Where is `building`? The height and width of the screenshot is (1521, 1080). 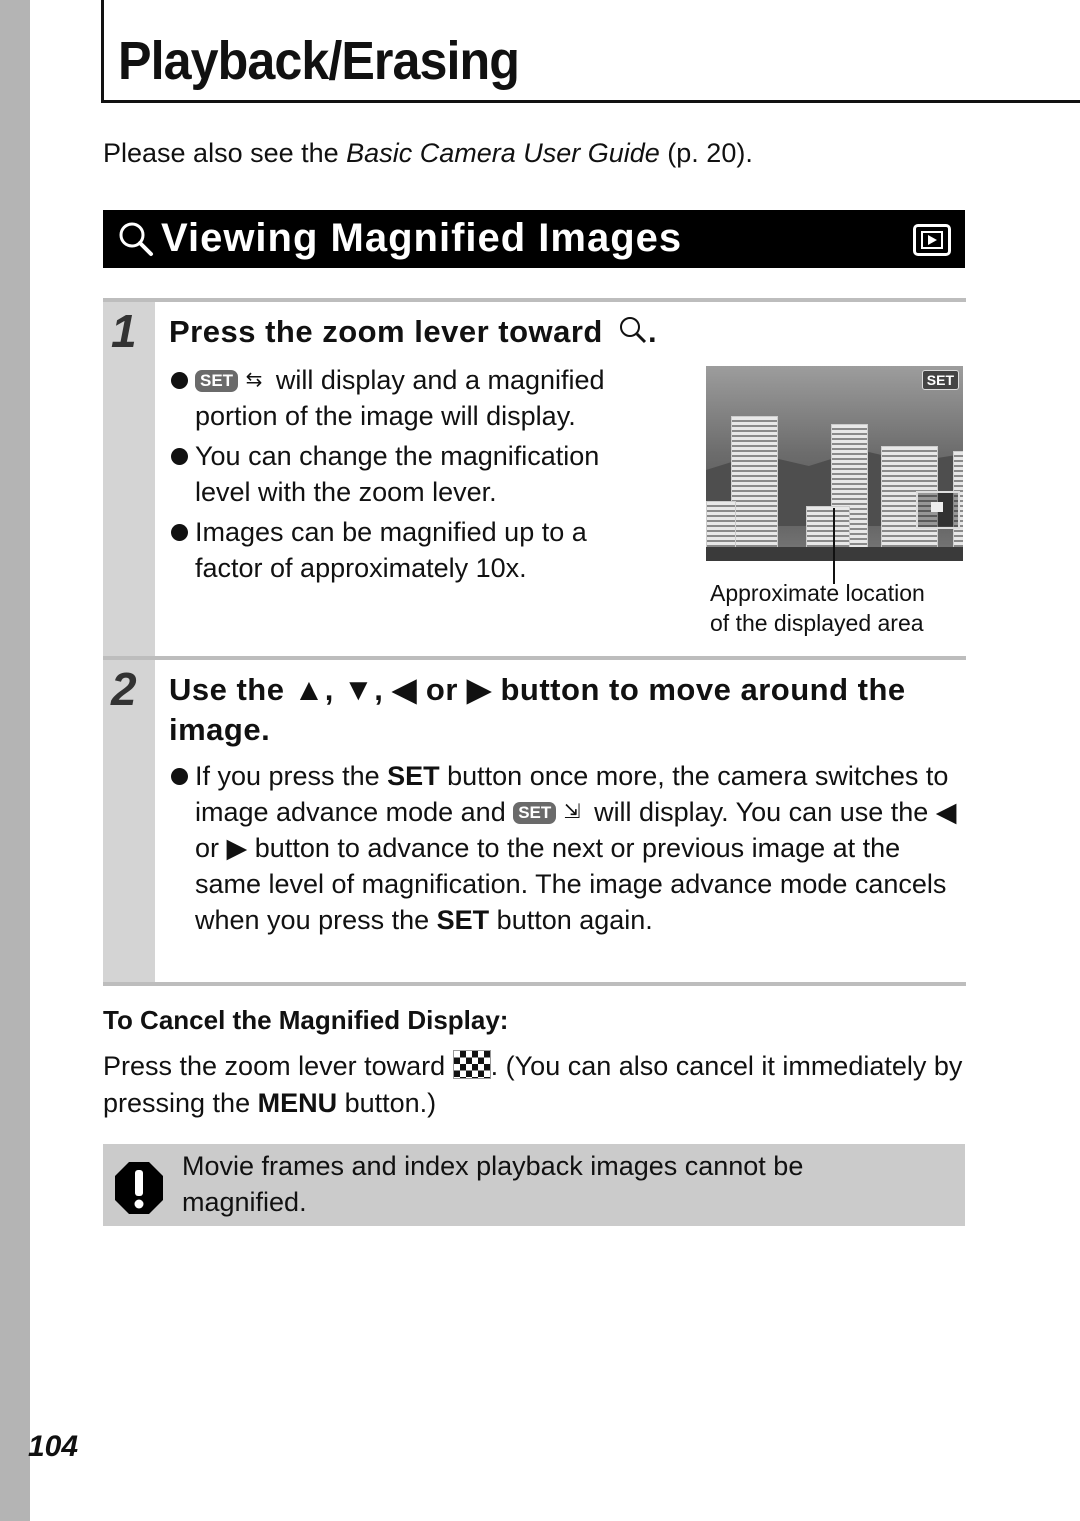 building is located at coordinates (754, 487).